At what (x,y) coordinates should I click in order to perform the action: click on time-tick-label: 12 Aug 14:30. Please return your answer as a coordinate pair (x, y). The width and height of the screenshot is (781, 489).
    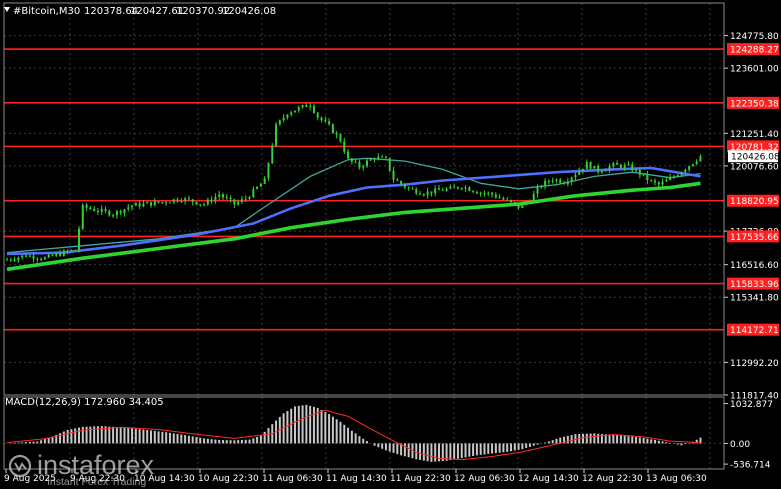
    Looking at the image, I should click on (548, 479).